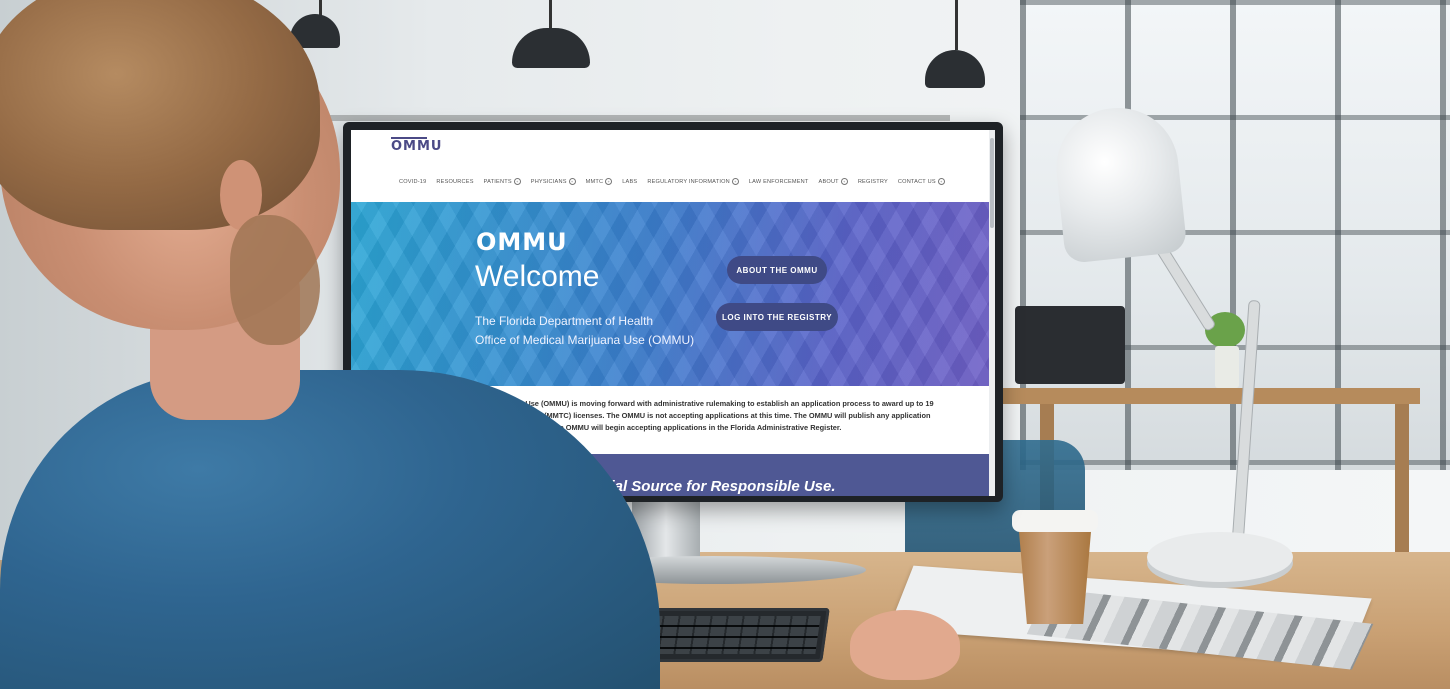 The width and height of the screenshot is (1450, 689). I want to click on nav-item-registry: REGISTRY, so click(873, 182).